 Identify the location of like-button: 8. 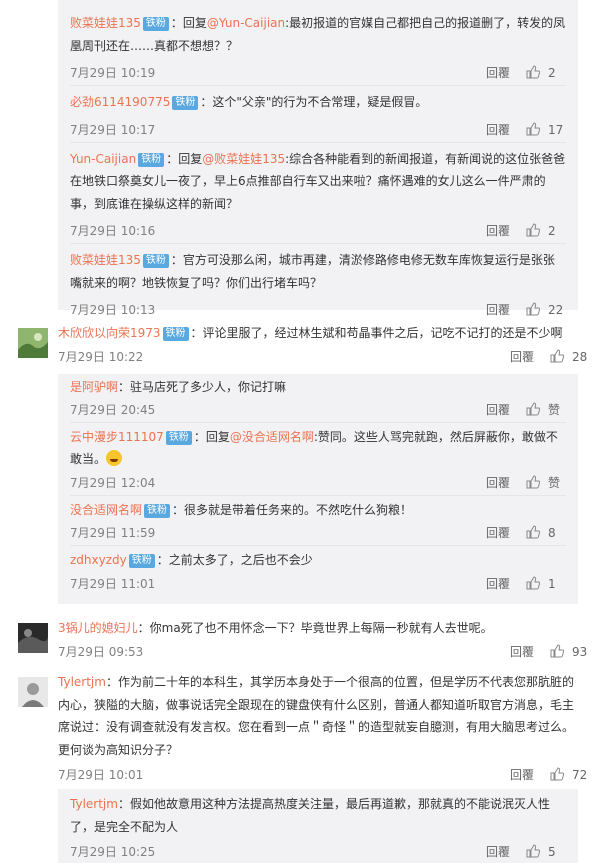
(546, 533).